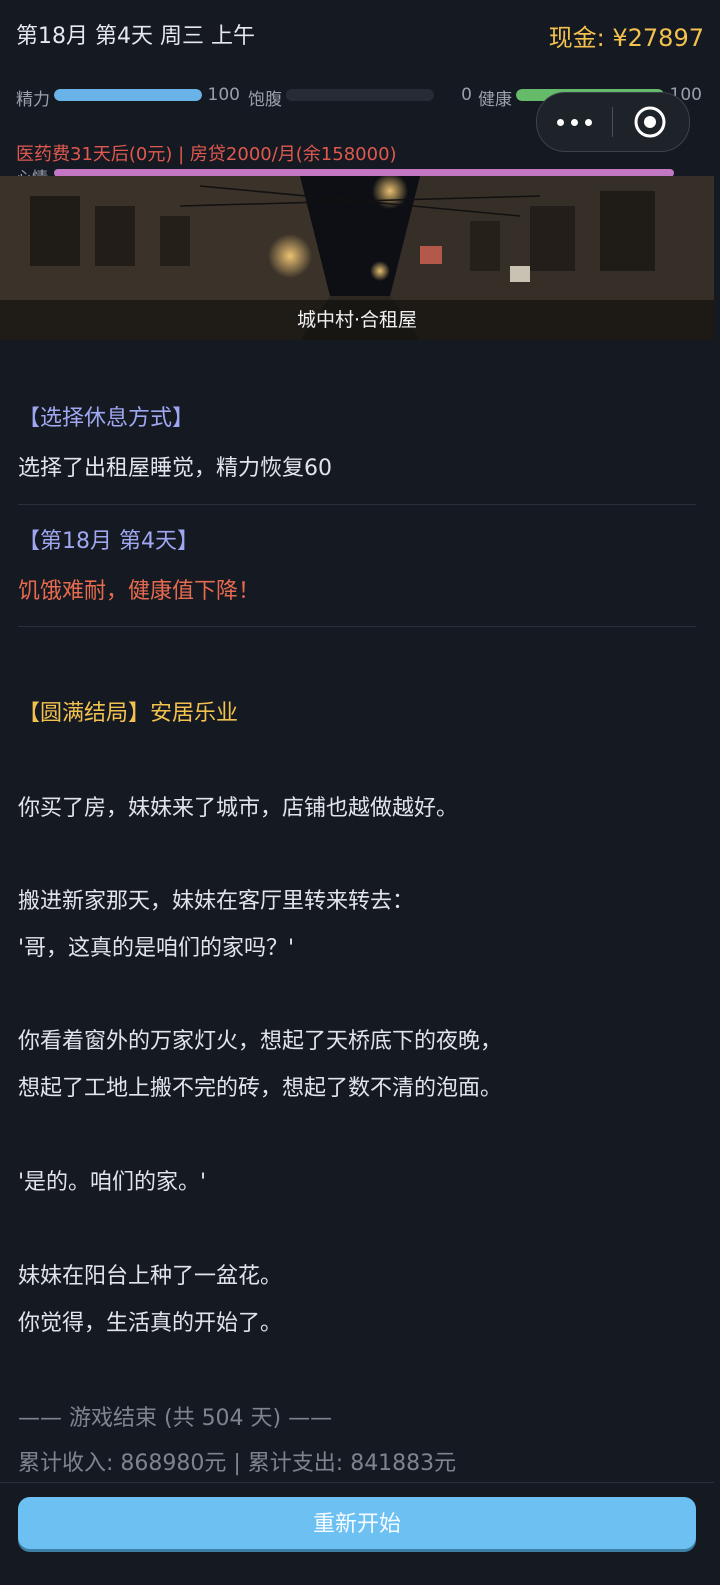  I want to click on mini-program-capsule, so click(613, 122).